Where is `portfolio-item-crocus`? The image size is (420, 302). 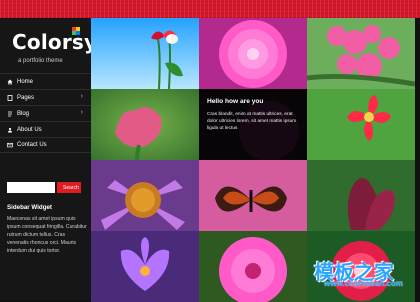 portfolio-item-crocus is located at coordinates (145, 266).